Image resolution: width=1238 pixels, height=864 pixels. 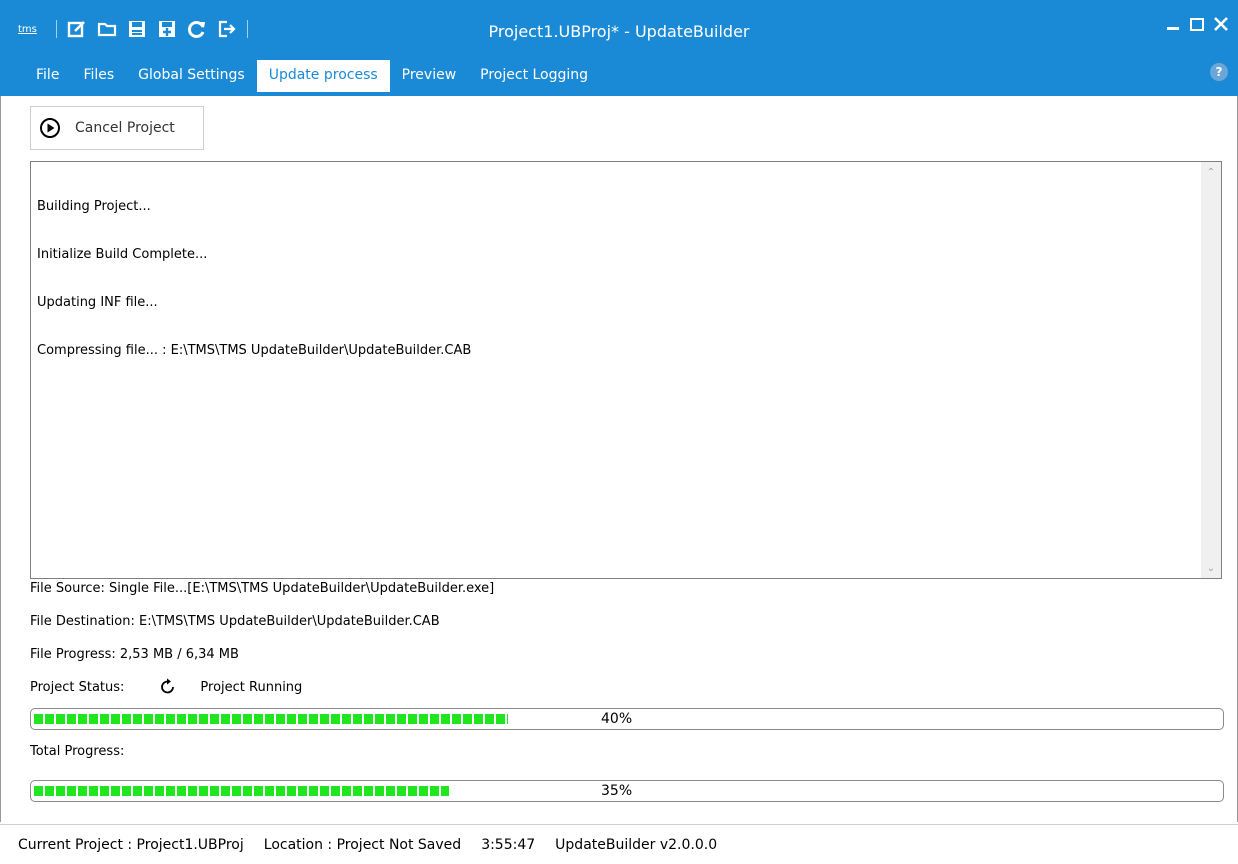 What do you see at coordinates (77, 29) in the screenshot?
I see `new-icon` at bounding box center [77, 29].